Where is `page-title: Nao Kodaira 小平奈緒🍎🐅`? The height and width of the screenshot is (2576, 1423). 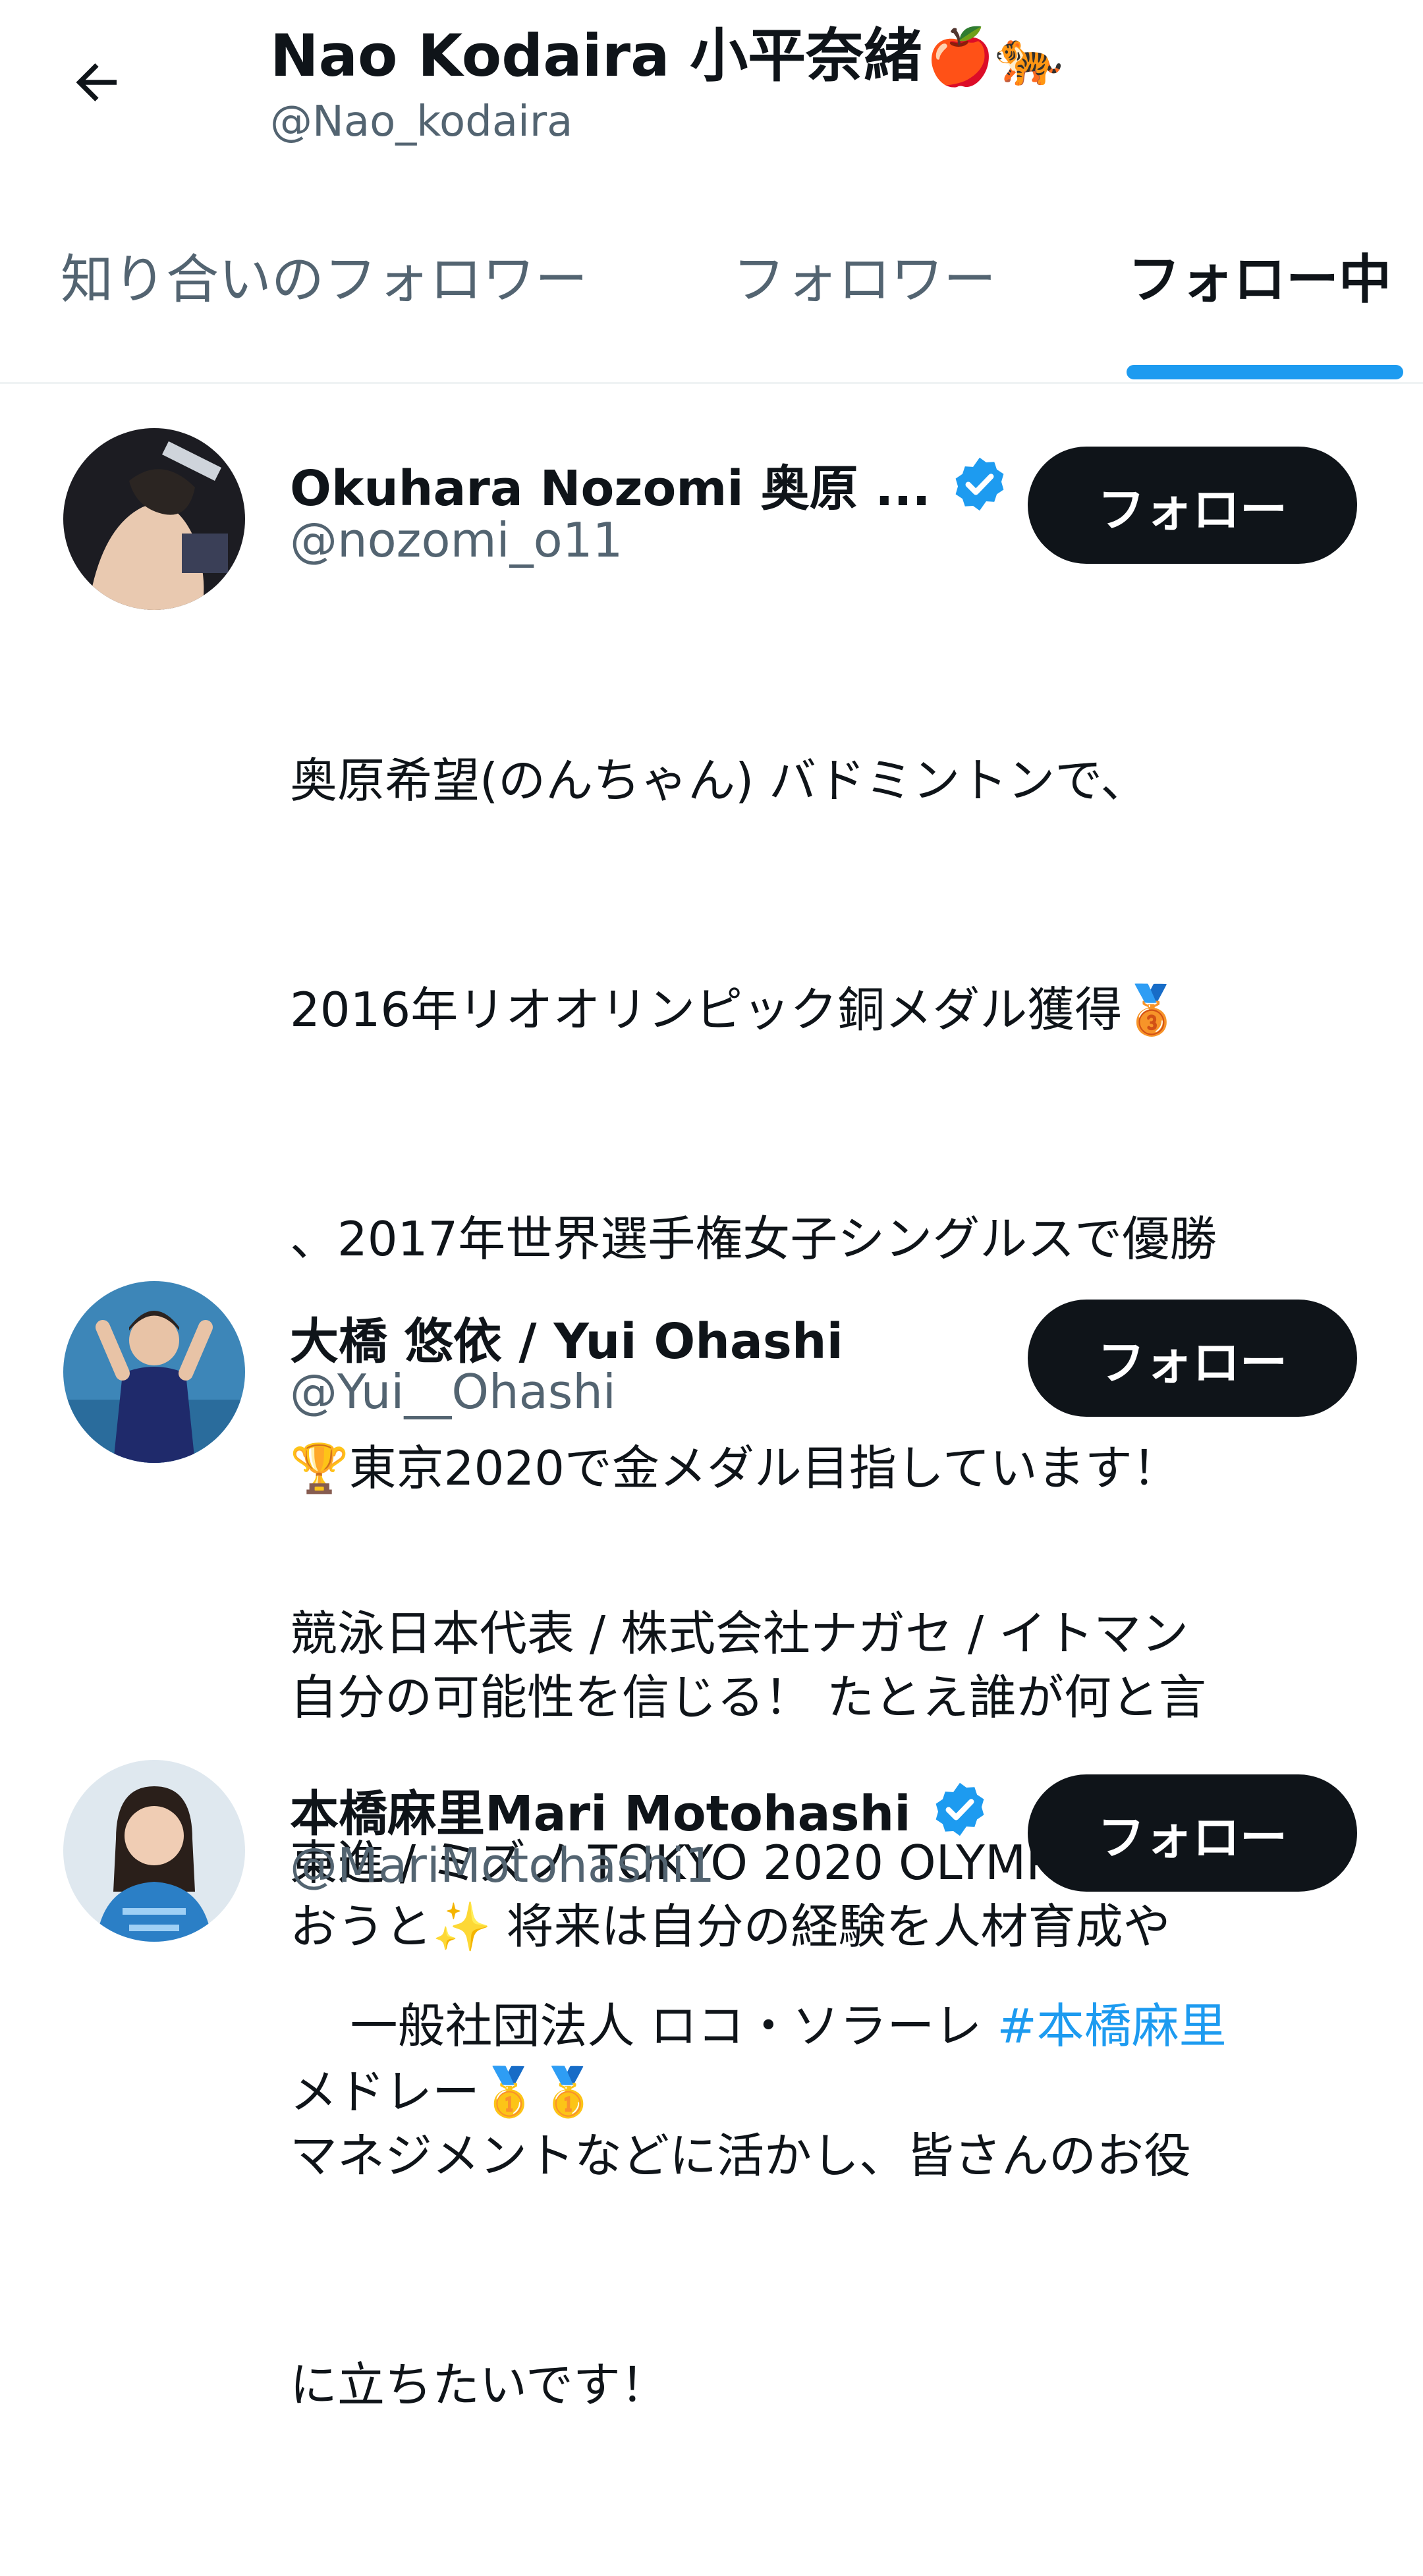 page-title: Nao Kodaira 小平奈緒🍎🐅 is located at coordinates (667, 56).